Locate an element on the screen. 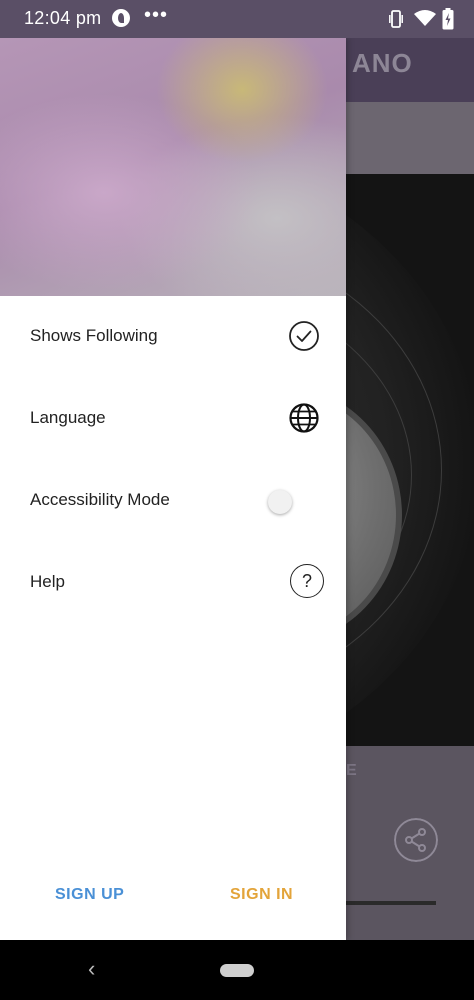 This screenshot has width=474, height=1000. sign-up-button: SIGN UP is located at coordinates (89, 895).